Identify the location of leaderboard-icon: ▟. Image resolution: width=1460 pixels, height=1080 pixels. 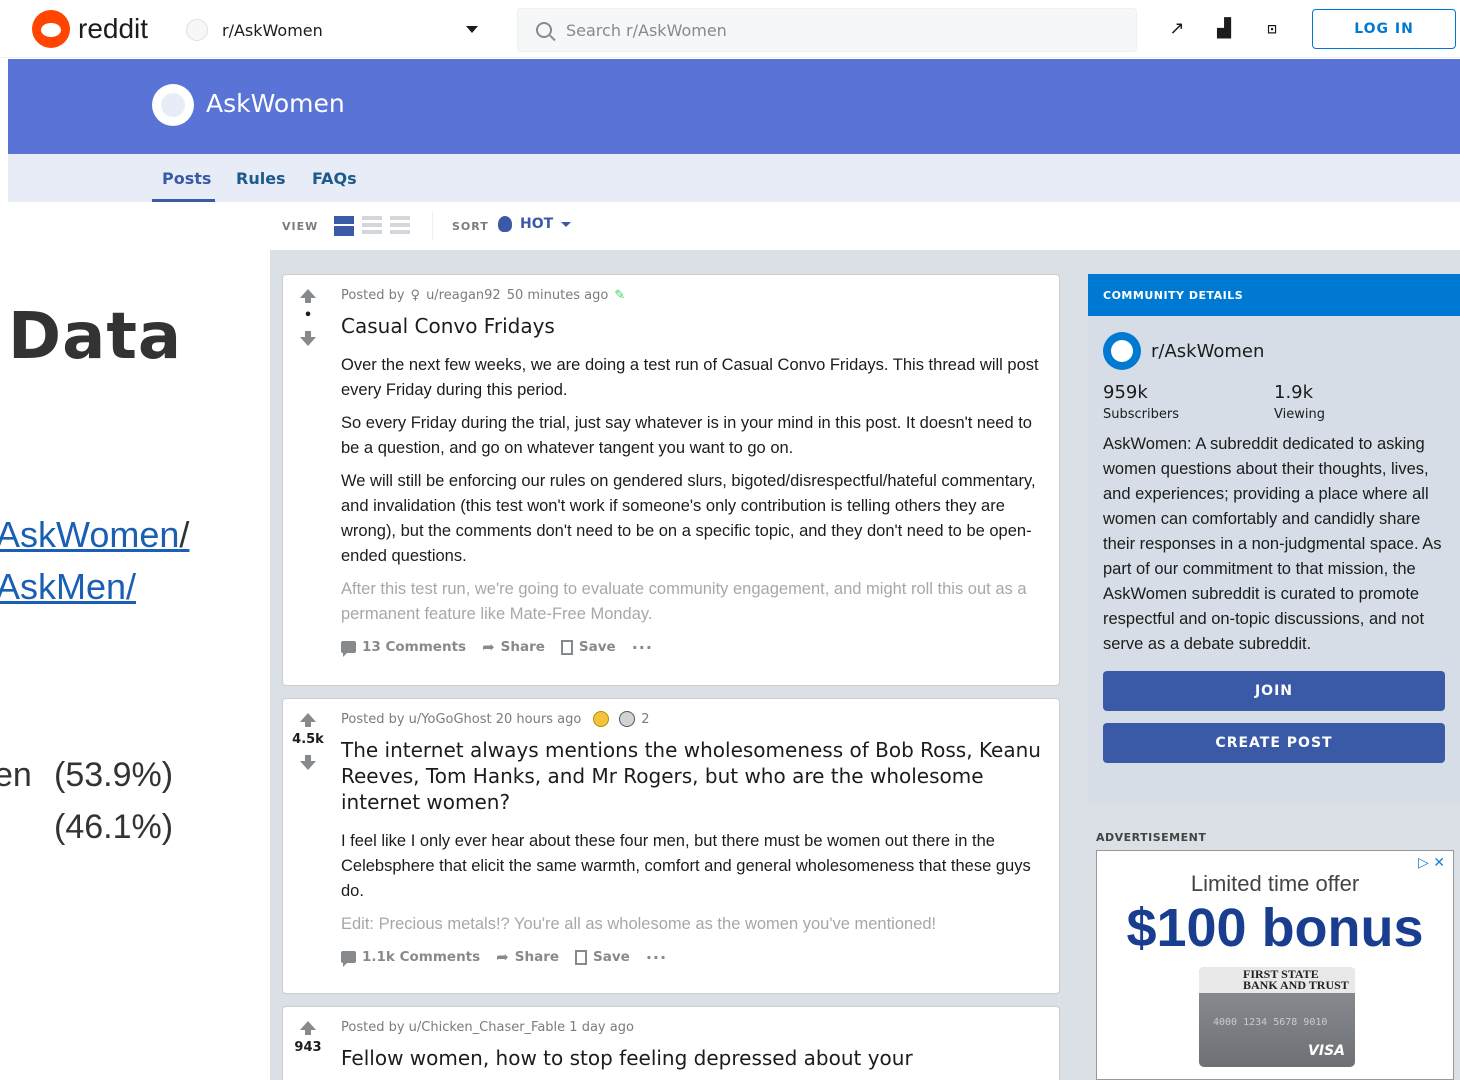
(1224, 29).